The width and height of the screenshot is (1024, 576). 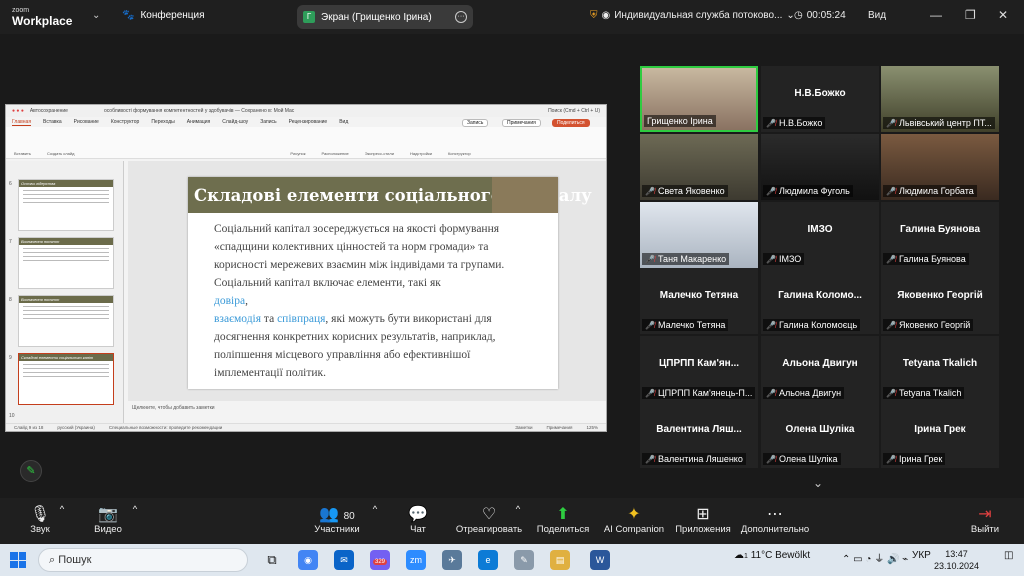 What do you see at coordinates (379, 153) in the screenshot?
I see `quick-styles-button: Экспресс-стили` at bounding box center [379, 153].